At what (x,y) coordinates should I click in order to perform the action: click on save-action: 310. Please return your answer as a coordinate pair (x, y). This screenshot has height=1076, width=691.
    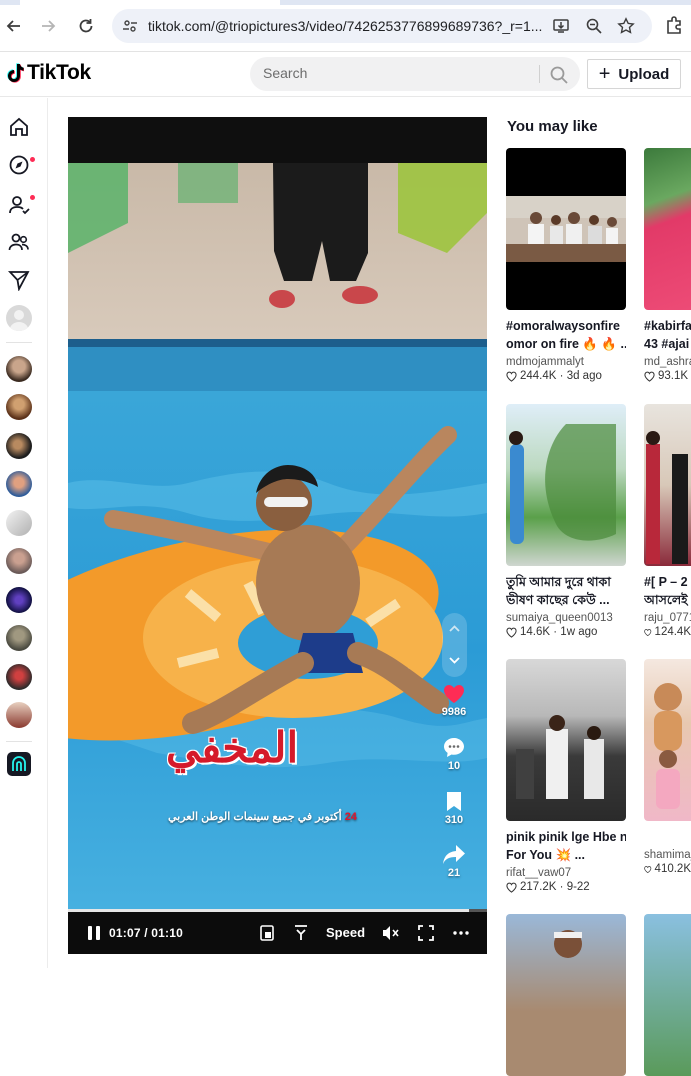
    Looking at the image, I should click on (454, 808).